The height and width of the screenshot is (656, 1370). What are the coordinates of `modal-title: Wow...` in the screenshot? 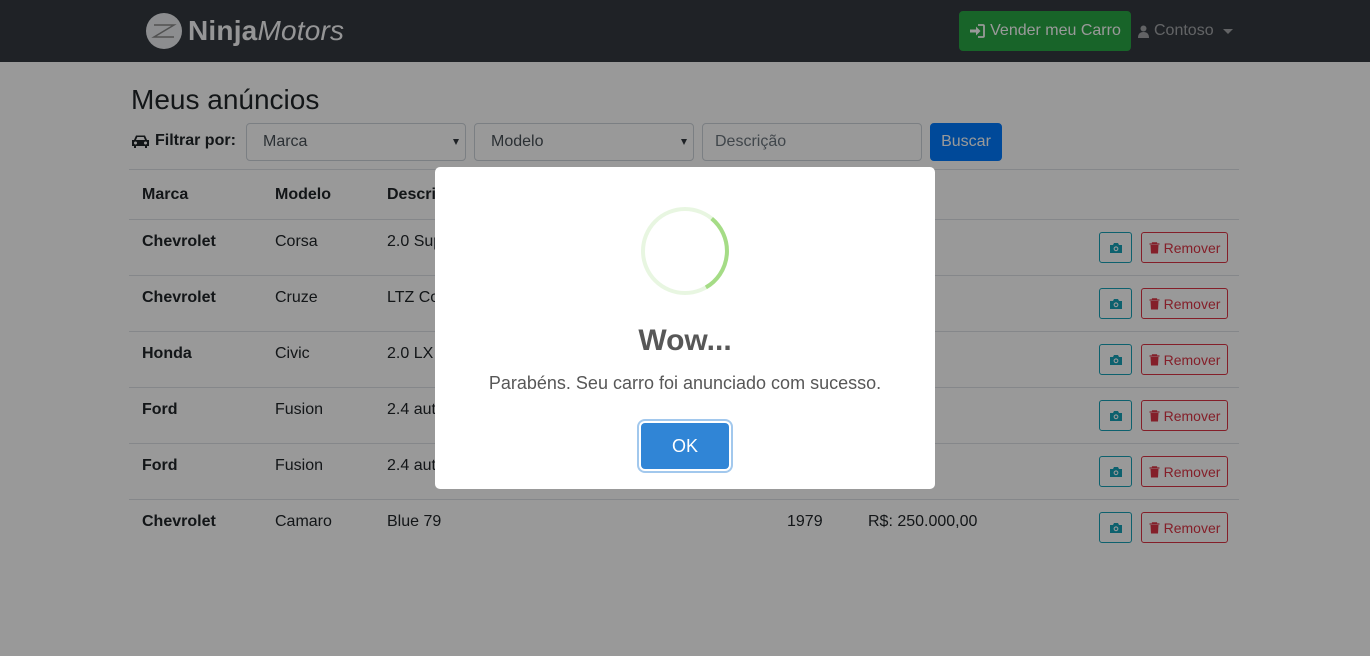 It's located at (685, 340).